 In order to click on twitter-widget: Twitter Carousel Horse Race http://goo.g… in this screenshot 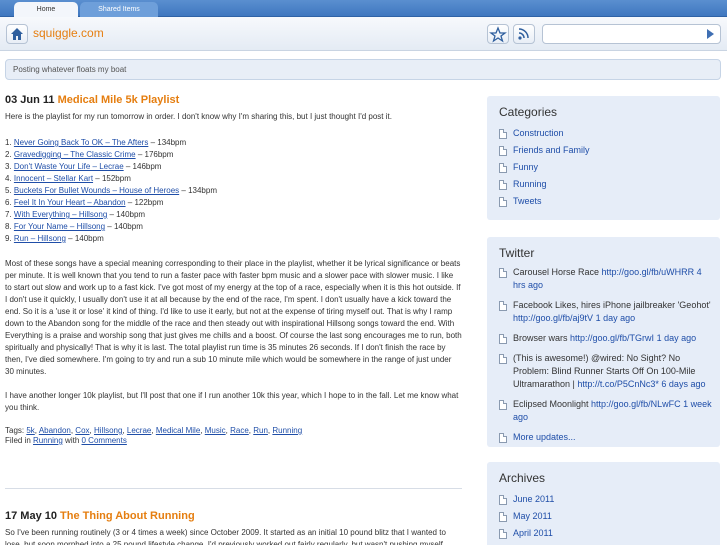, I will do `click(603, 342)`.